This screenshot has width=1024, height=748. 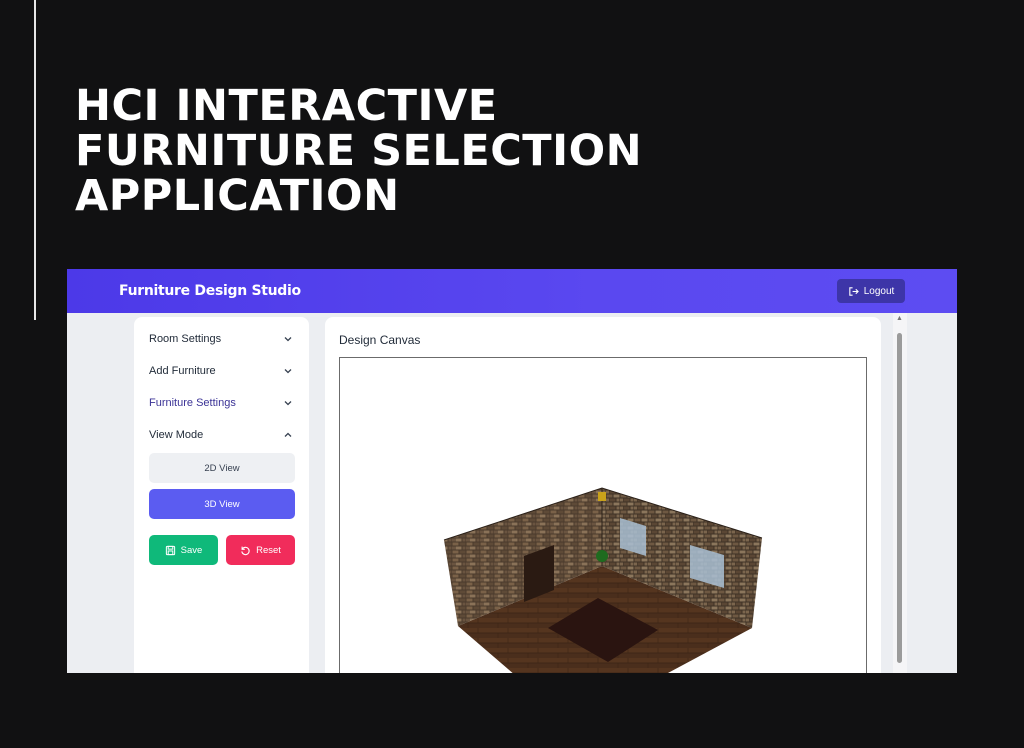 I want to click on chevron-up-icon, so click(x=288, y=435).